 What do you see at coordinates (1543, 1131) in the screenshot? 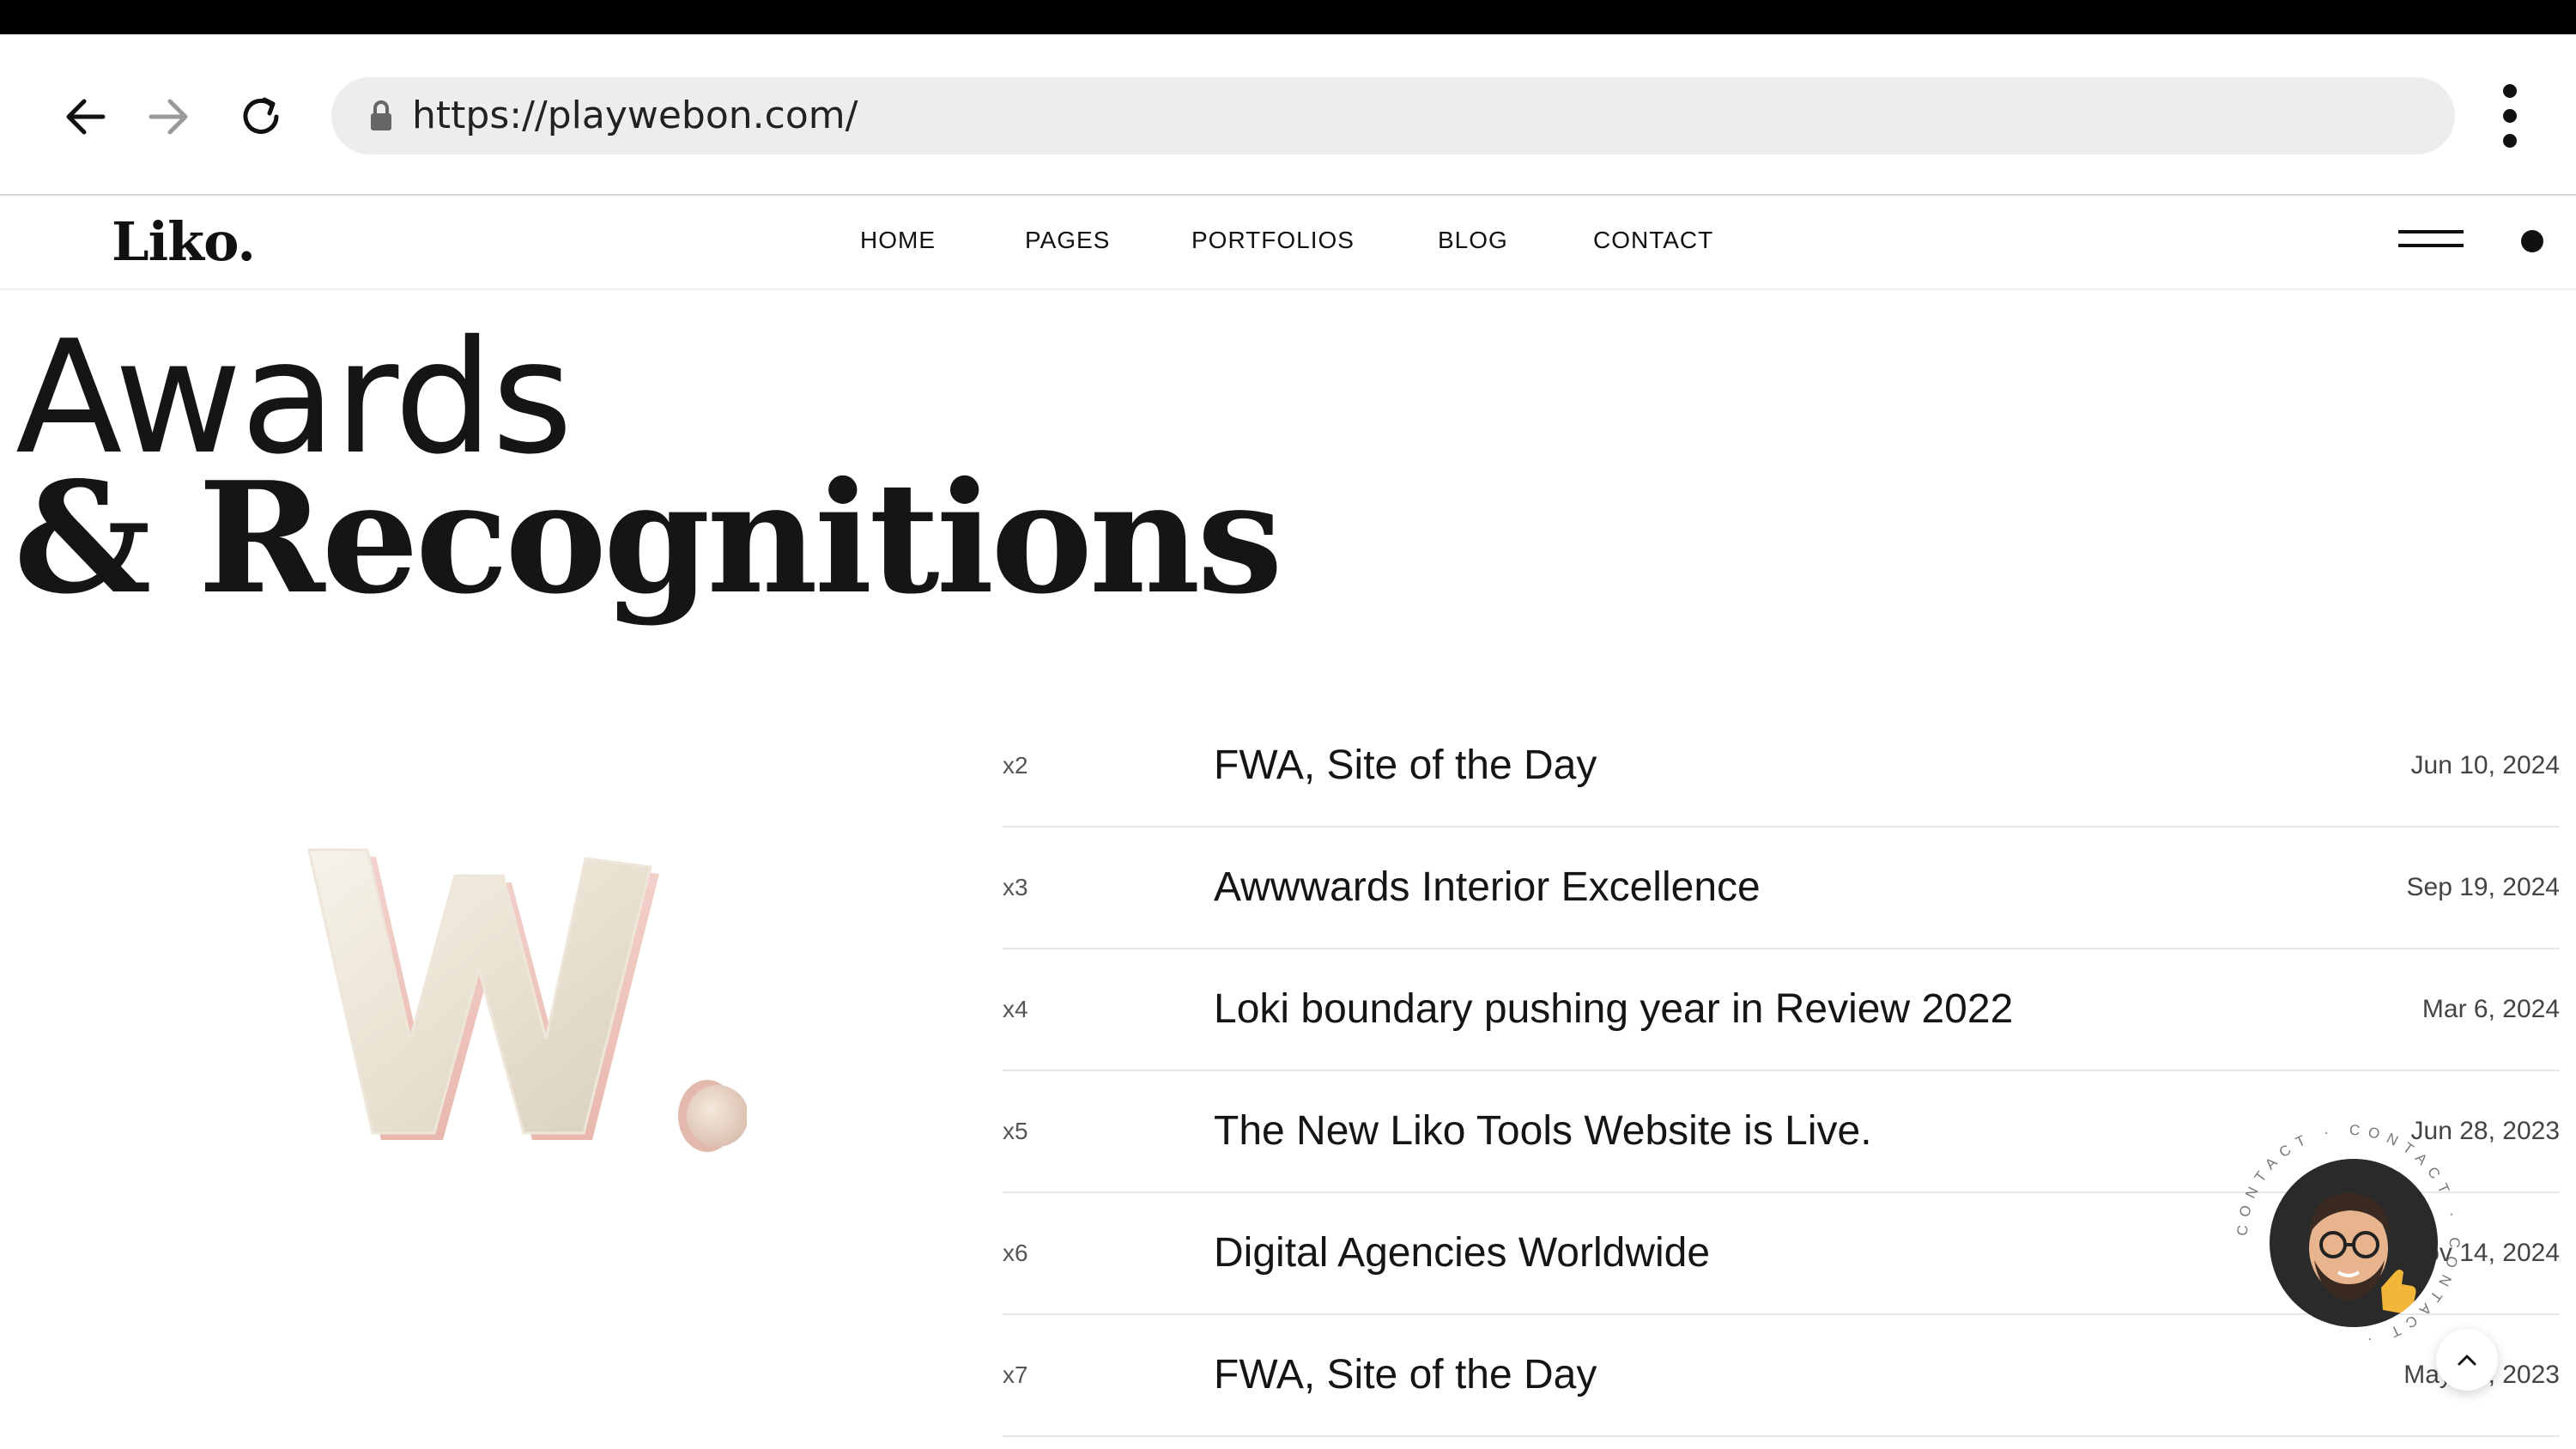
I see `award-title: The New Liko Tools Website is Live.` at bounding box center [1543, 1131].